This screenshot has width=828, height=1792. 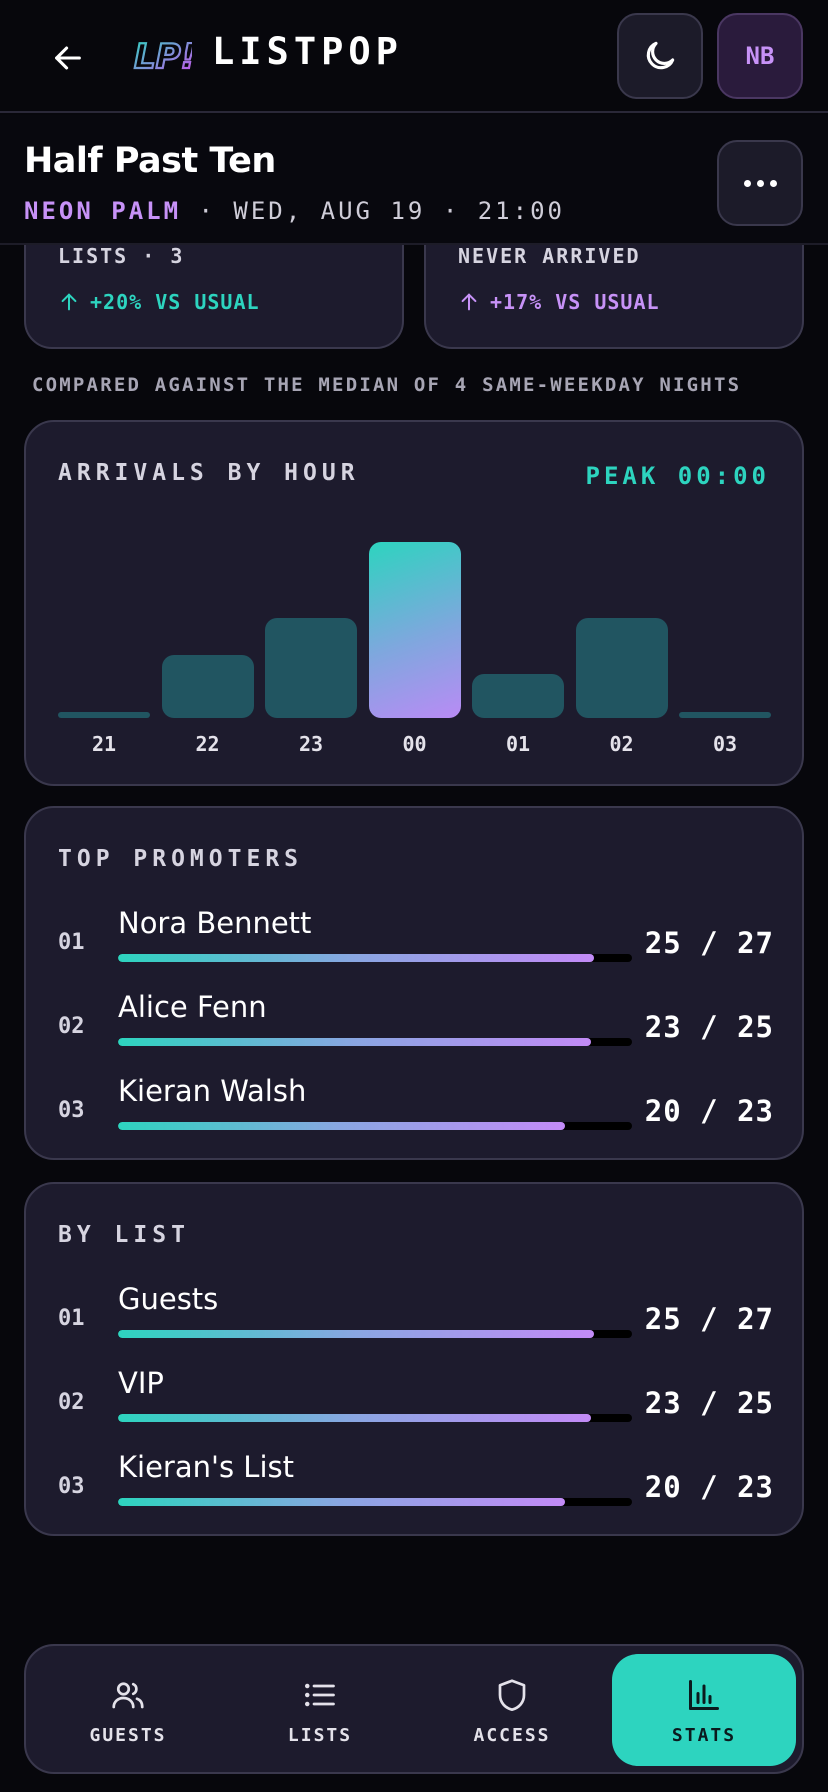 What do you see at coordinates (416, 1312) in the screenshot?
I see `list-row: 01 Guests 25 / 27` at bounding box center [416, 1312].